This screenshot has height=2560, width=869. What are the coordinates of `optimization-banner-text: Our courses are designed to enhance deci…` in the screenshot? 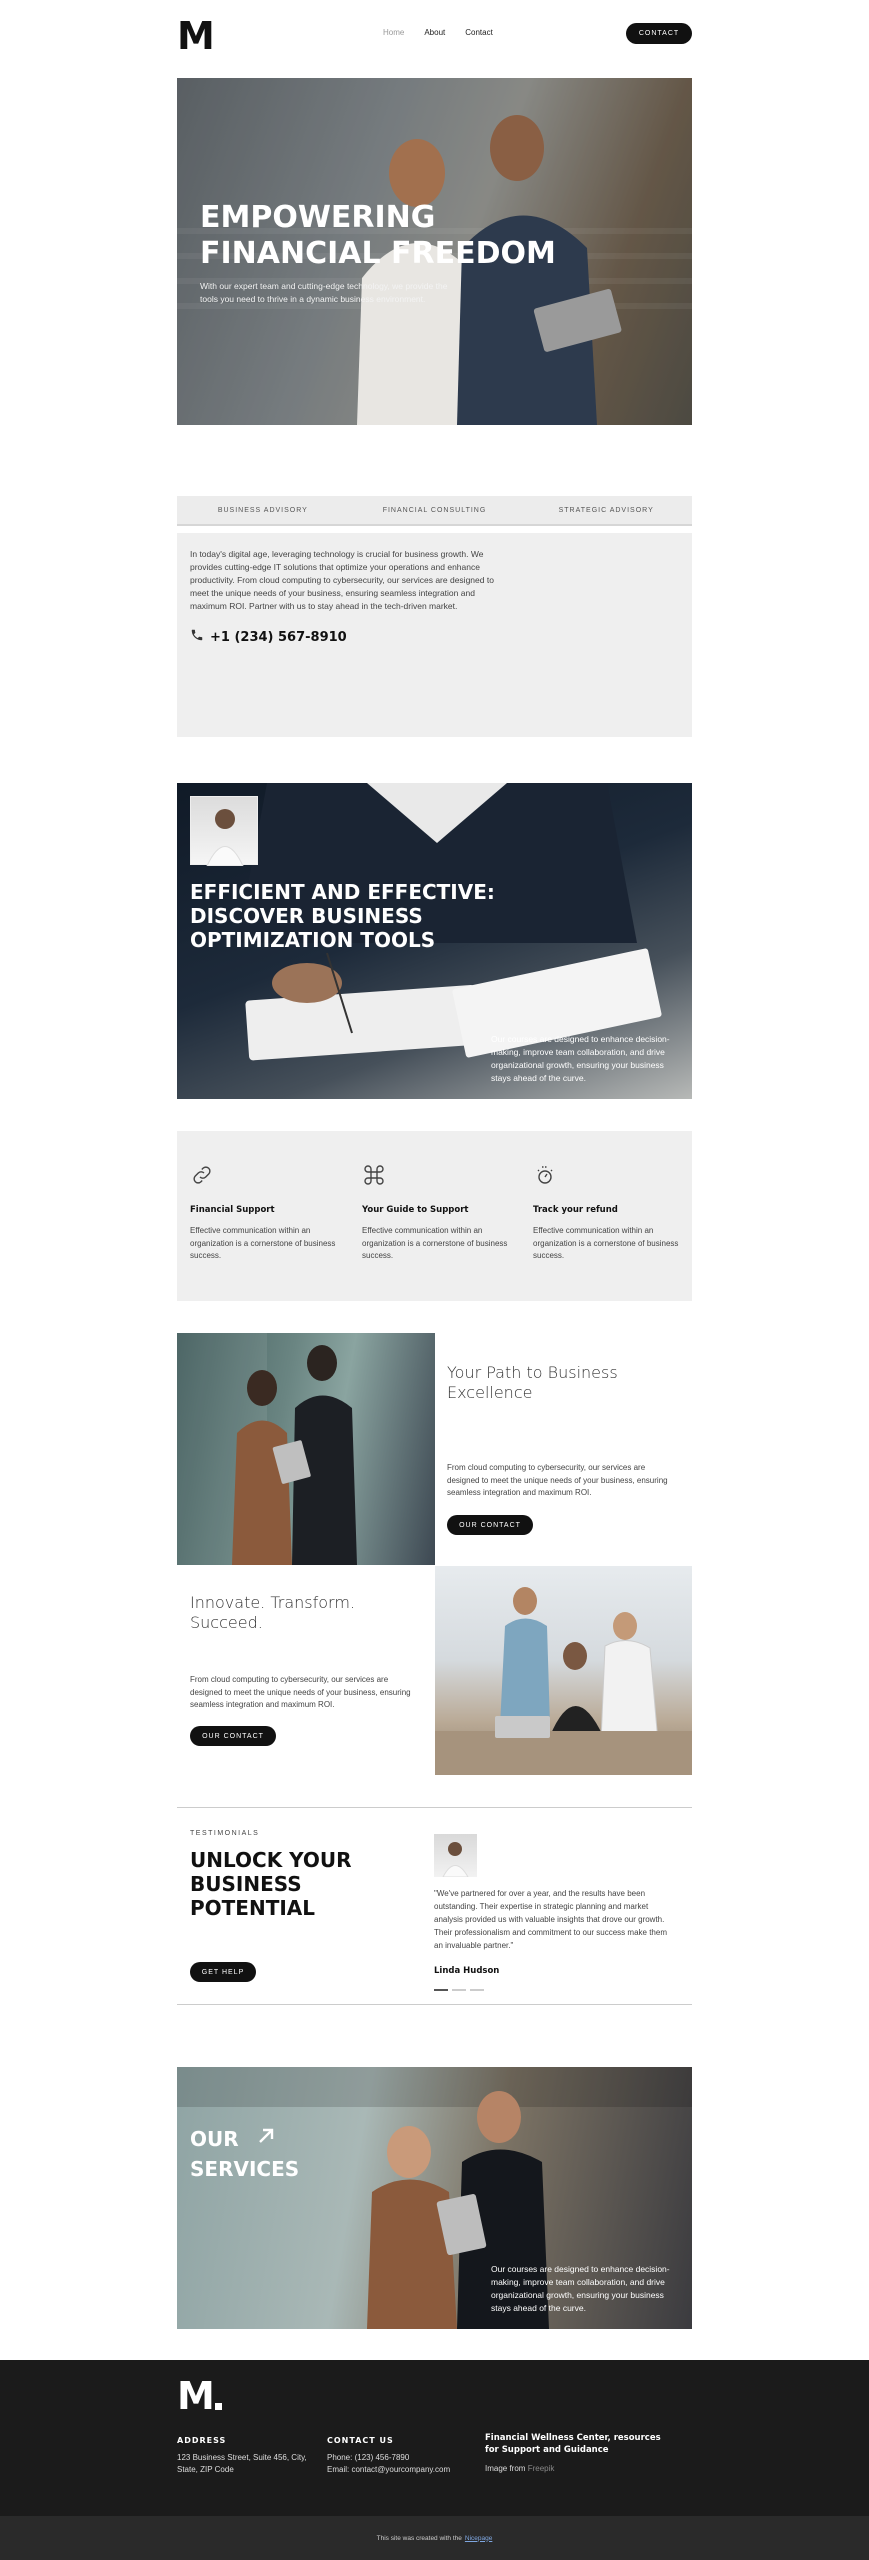 It's located at (580, 1058).